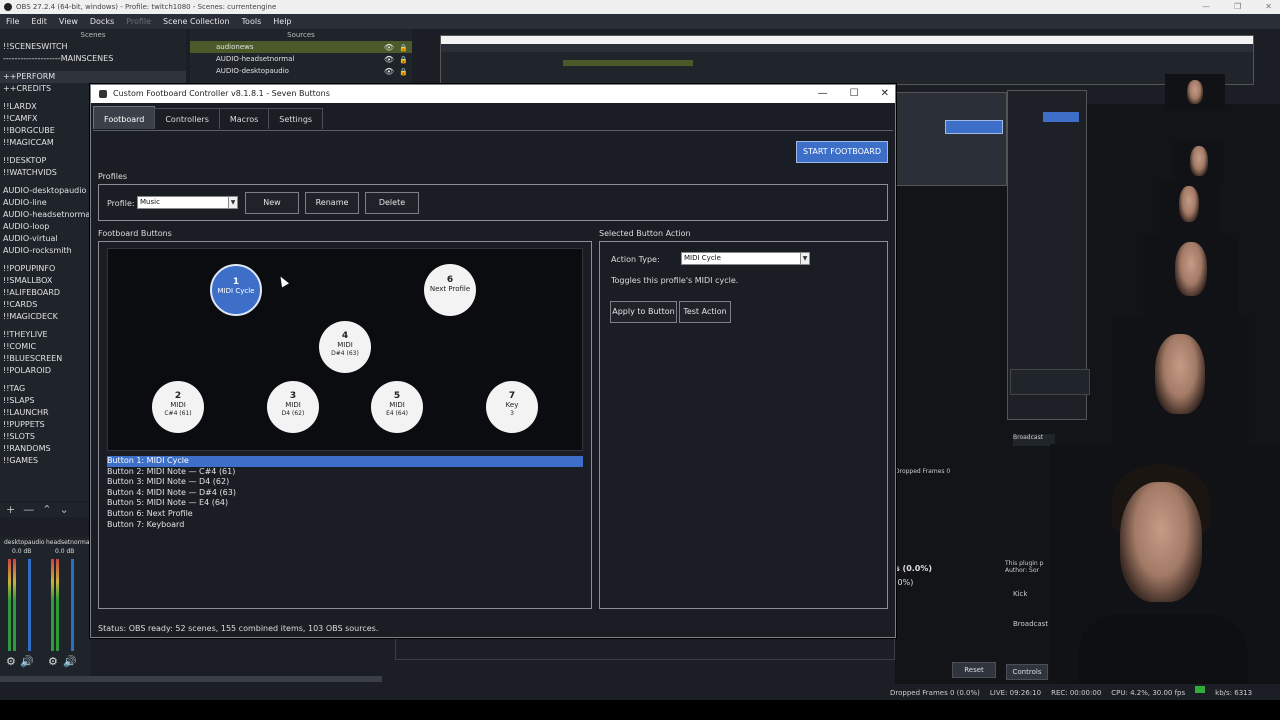  I want to click on scene-item: ++PERFORM, so click(93, 77).